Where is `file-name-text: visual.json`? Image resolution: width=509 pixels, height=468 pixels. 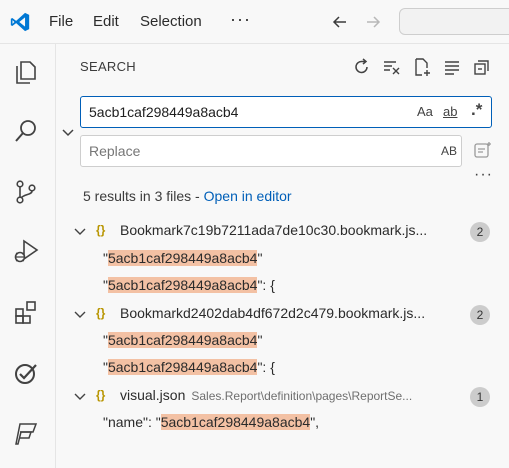
file-name-text: visual.json is located at coordinates (153, 395).